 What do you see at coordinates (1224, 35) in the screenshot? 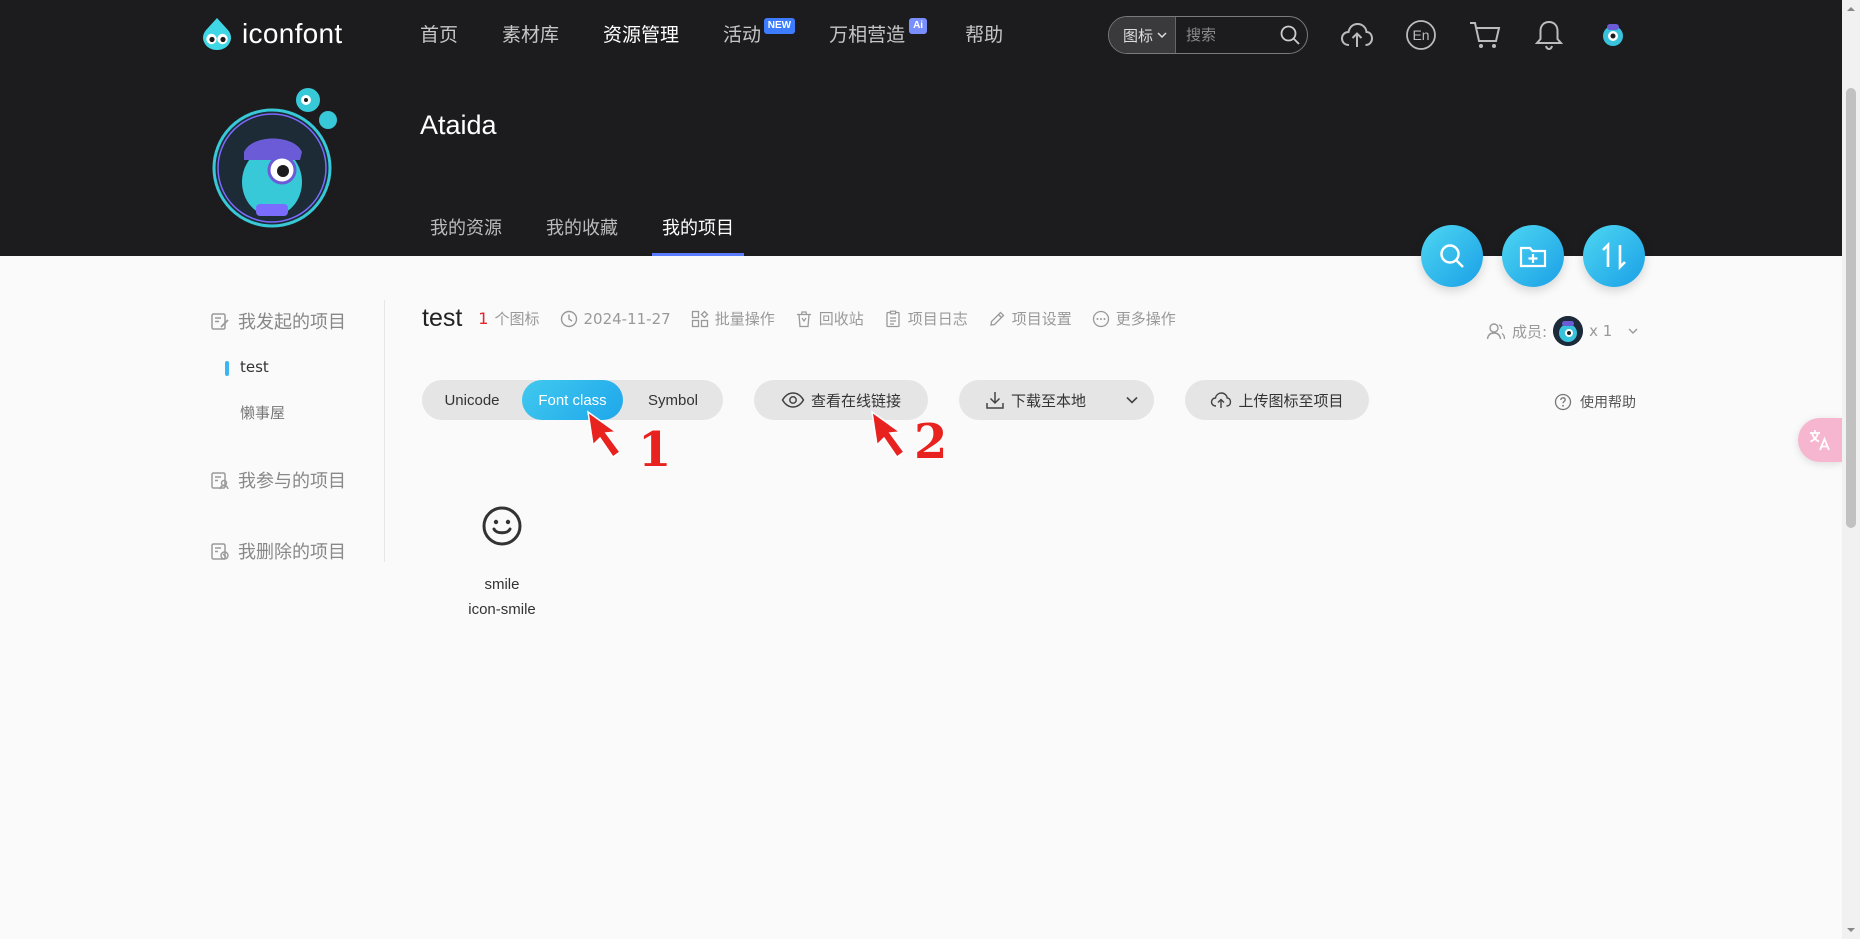
I see `search-input` at bounding box center [1224, 35].